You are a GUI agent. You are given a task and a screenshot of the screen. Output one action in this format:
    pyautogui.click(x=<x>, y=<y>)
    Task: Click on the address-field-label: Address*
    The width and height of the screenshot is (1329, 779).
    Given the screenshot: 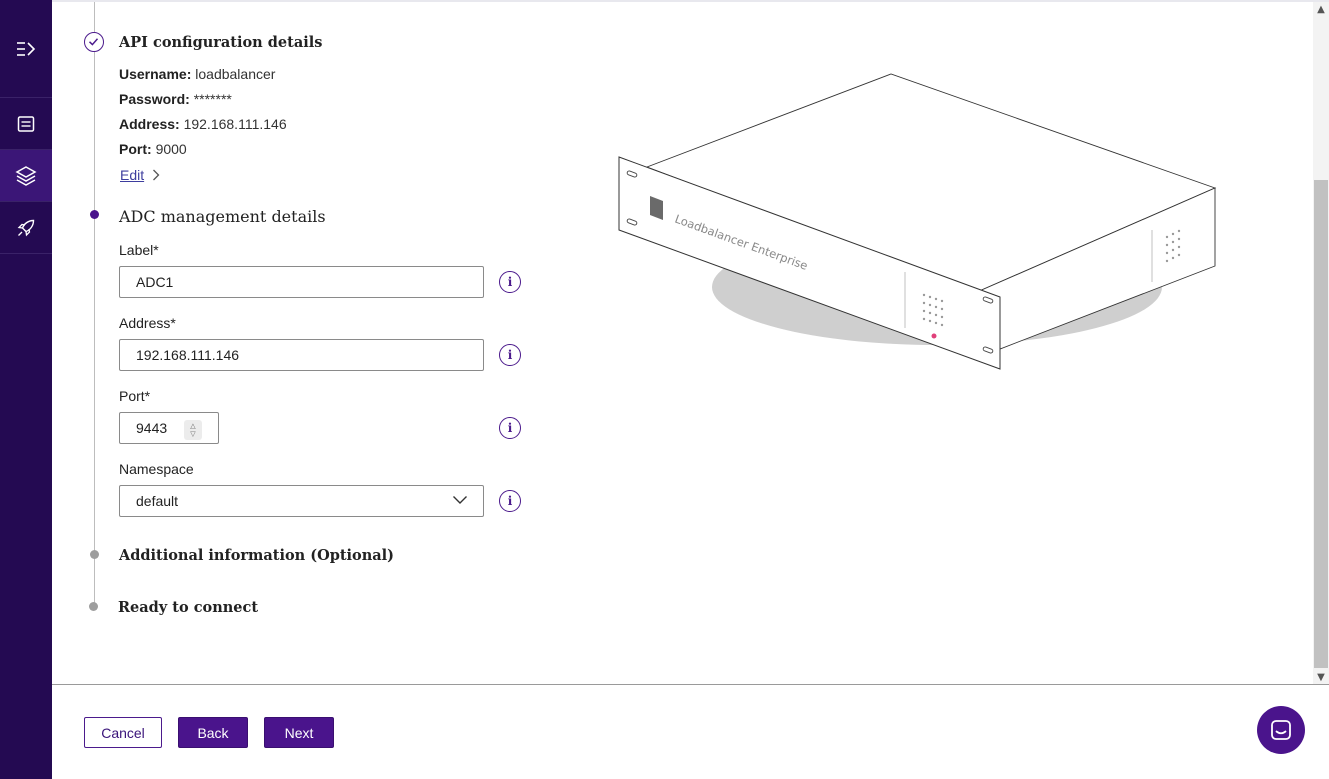 What is the action you would take?
    pyautogui.click(x=147, y=323)
    